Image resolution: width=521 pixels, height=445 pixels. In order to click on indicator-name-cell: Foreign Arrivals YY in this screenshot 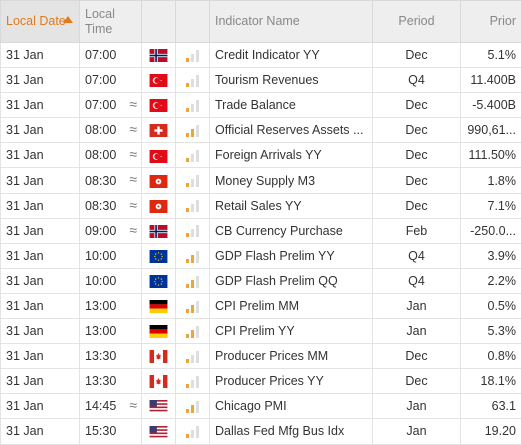, I will do `click(291, 155)`.